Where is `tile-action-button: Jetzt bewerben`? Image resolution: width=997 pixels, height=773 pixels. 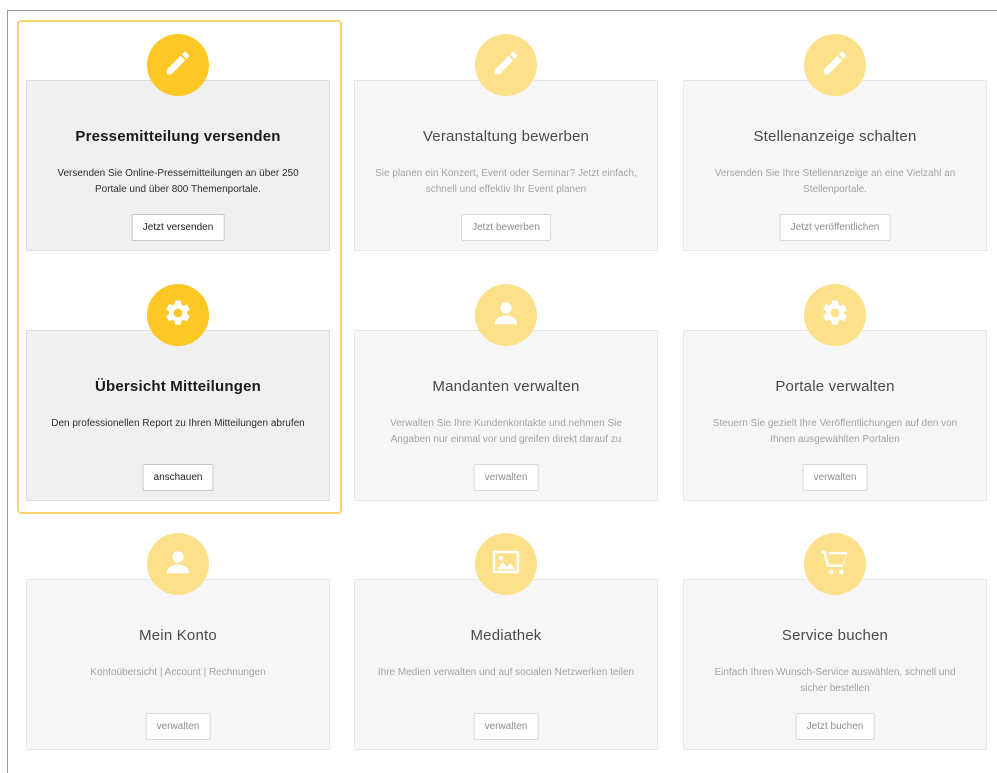 tile-action-button: Jetzt bewerben is located at coordinates (506, 227).